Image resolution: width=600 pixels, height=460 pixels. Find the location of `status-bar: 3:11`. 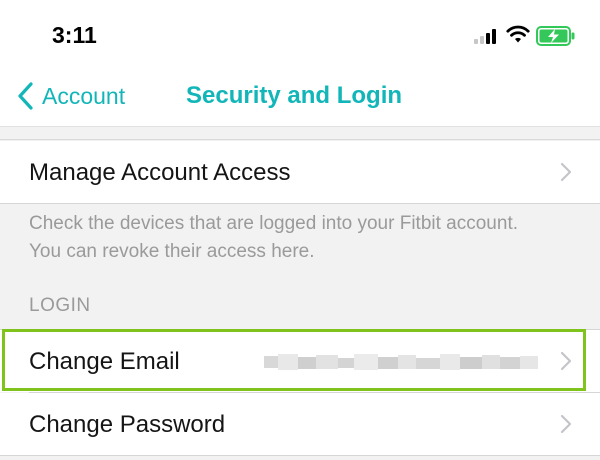

status-bar: 3:11 is located at coordinates (300, 34).